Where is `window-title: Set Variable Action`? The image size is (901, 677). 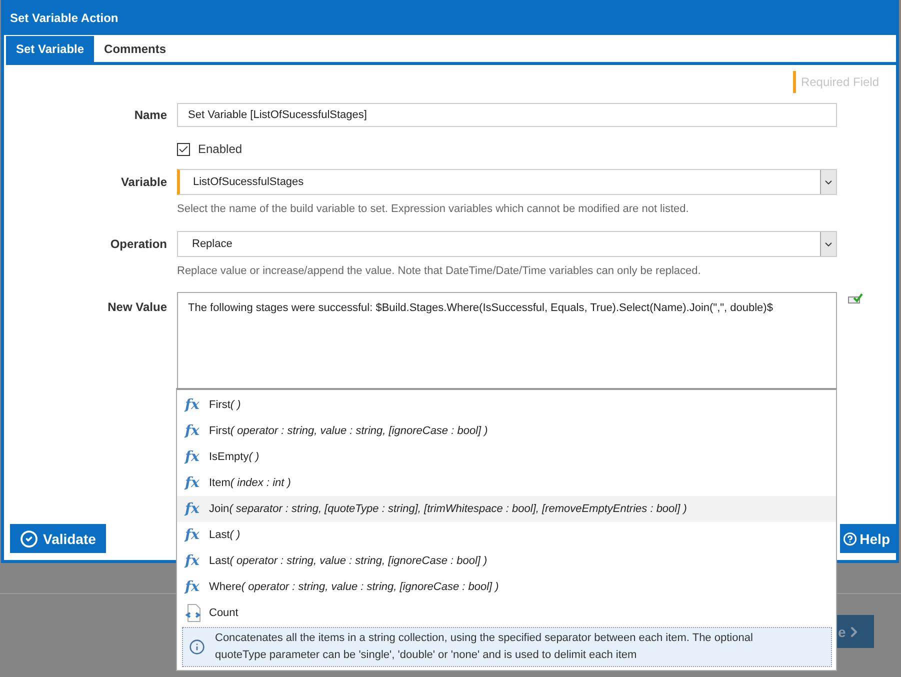
window-title: Set Variable Action is located at coordinates (64, 17).